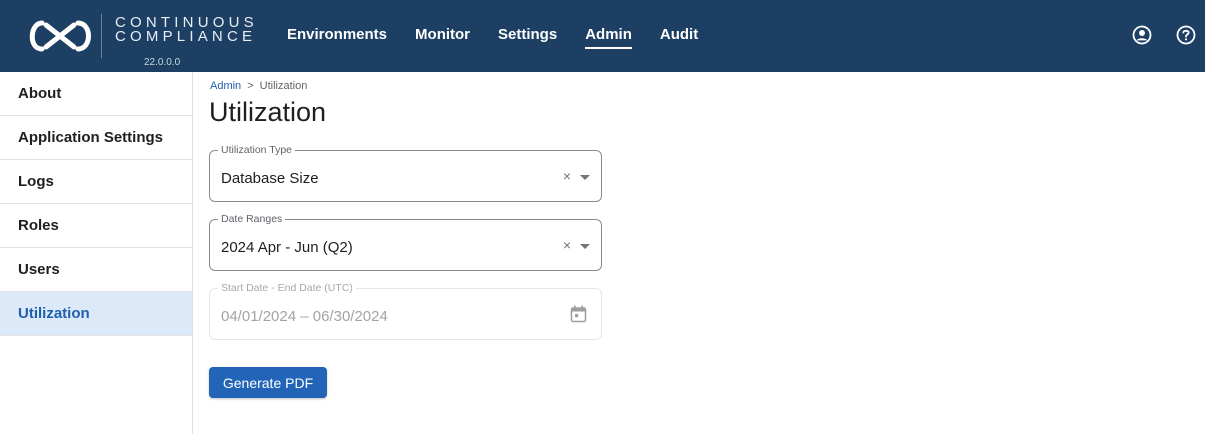 This screenshot has height=434, width=1205. What do you see at coordinates (527, 37) in the screenshot?
I see `nav-settings: Settings` at bounding box center [527, 37].